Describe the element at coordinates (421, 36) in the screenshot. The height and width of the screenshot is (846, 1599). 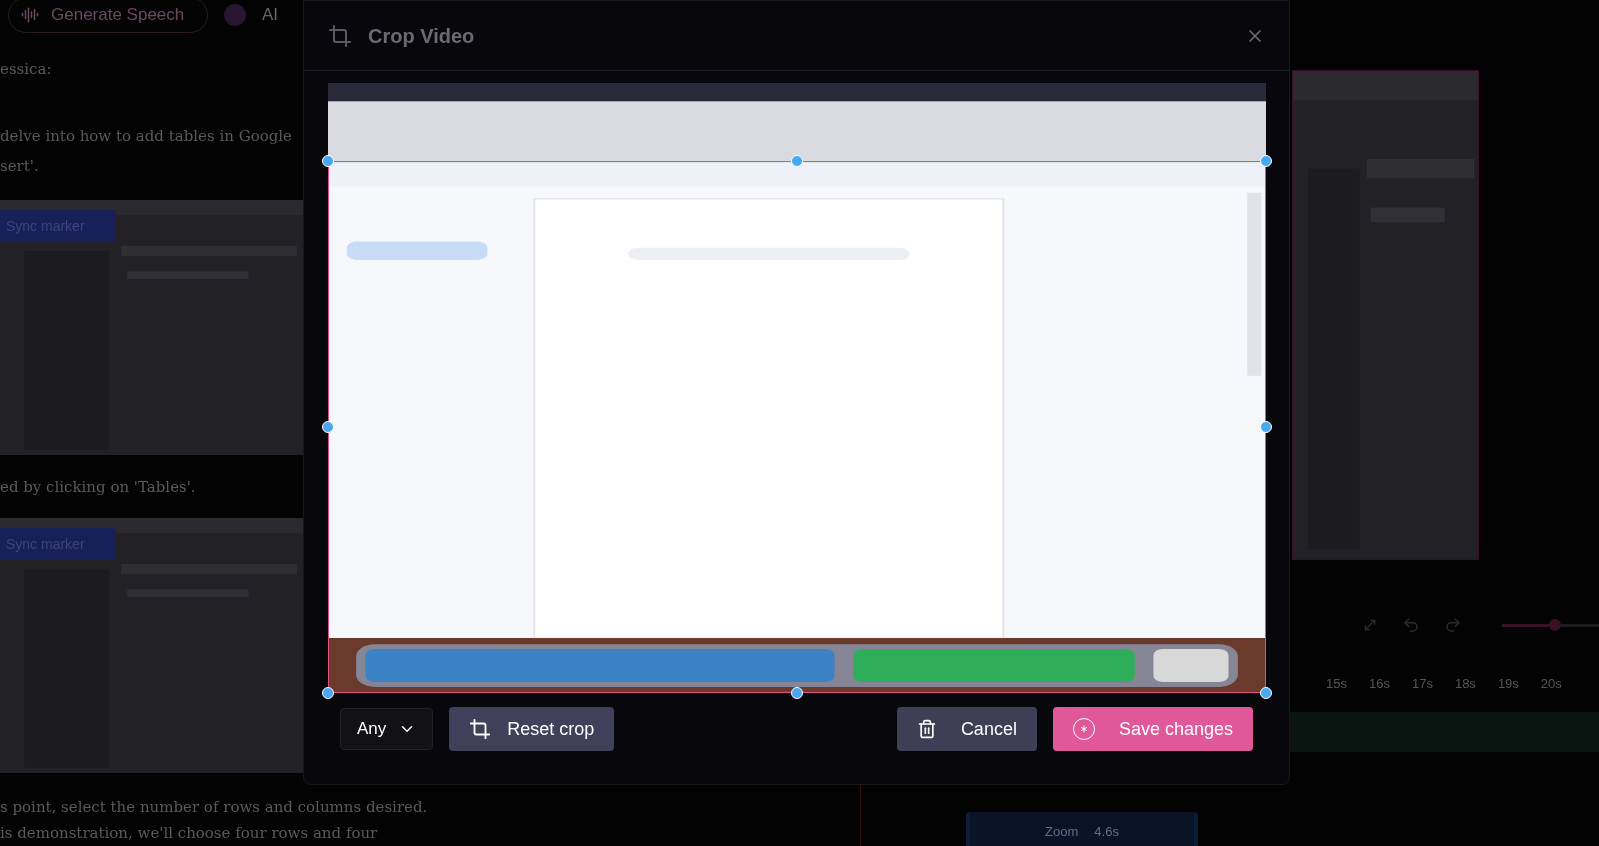
I see `dialog-title: Crop Video` at that location.